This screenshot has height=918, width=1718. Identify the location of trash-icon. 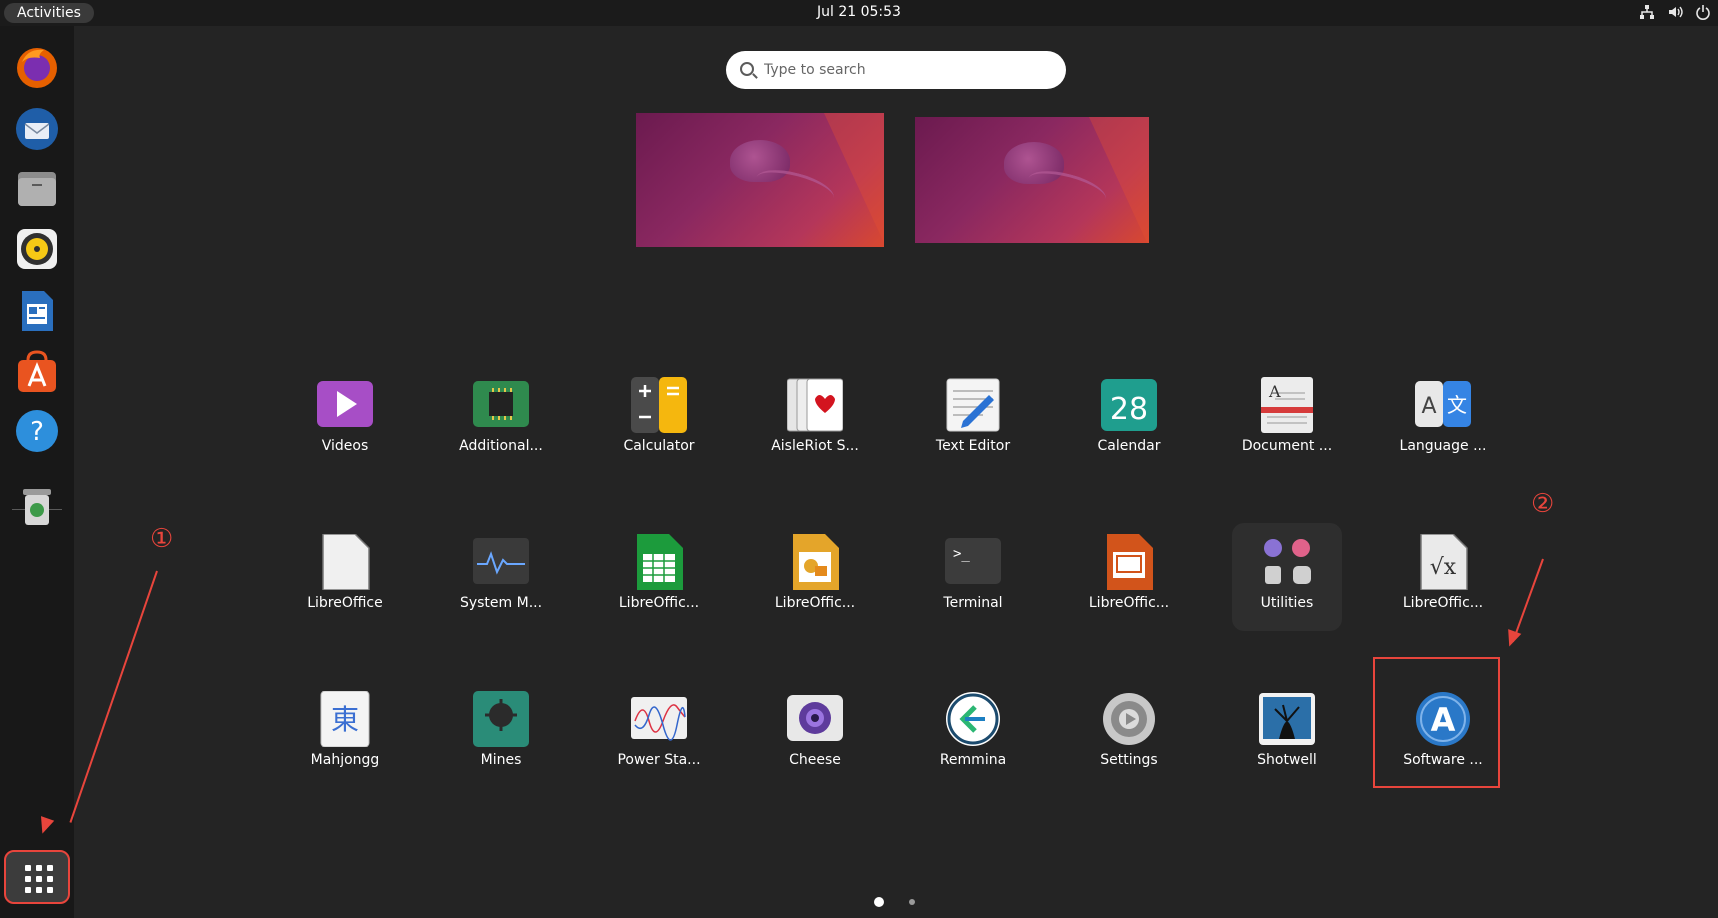
(37, 506).